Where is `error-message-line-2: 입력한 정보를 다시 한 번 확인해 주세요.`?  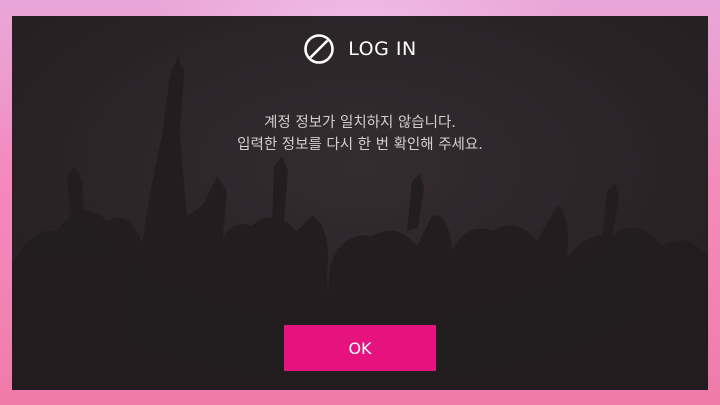 error-message-line-2: 입력한 정보를 다시 한 번 확인해 주세요. is located at coordinates (360, 145).